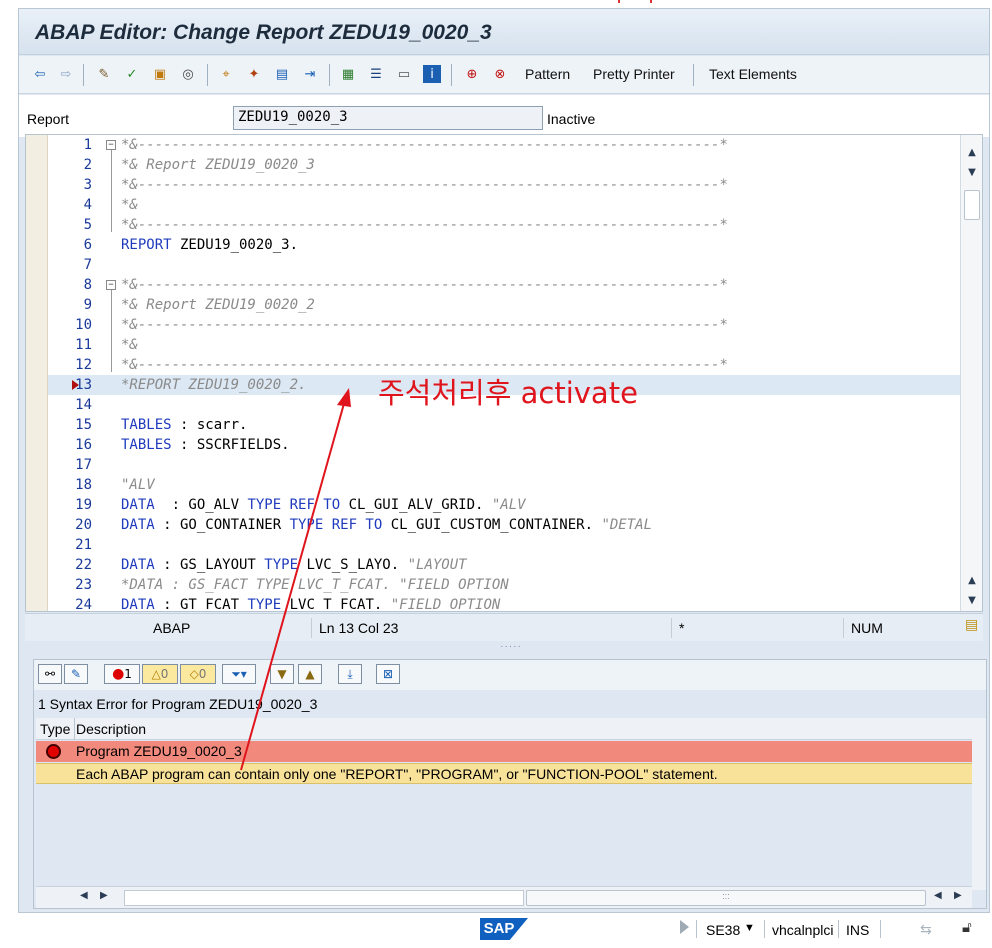 This screenshot has width=992, height=948. I want to click on play-icon, so click(684, 927).